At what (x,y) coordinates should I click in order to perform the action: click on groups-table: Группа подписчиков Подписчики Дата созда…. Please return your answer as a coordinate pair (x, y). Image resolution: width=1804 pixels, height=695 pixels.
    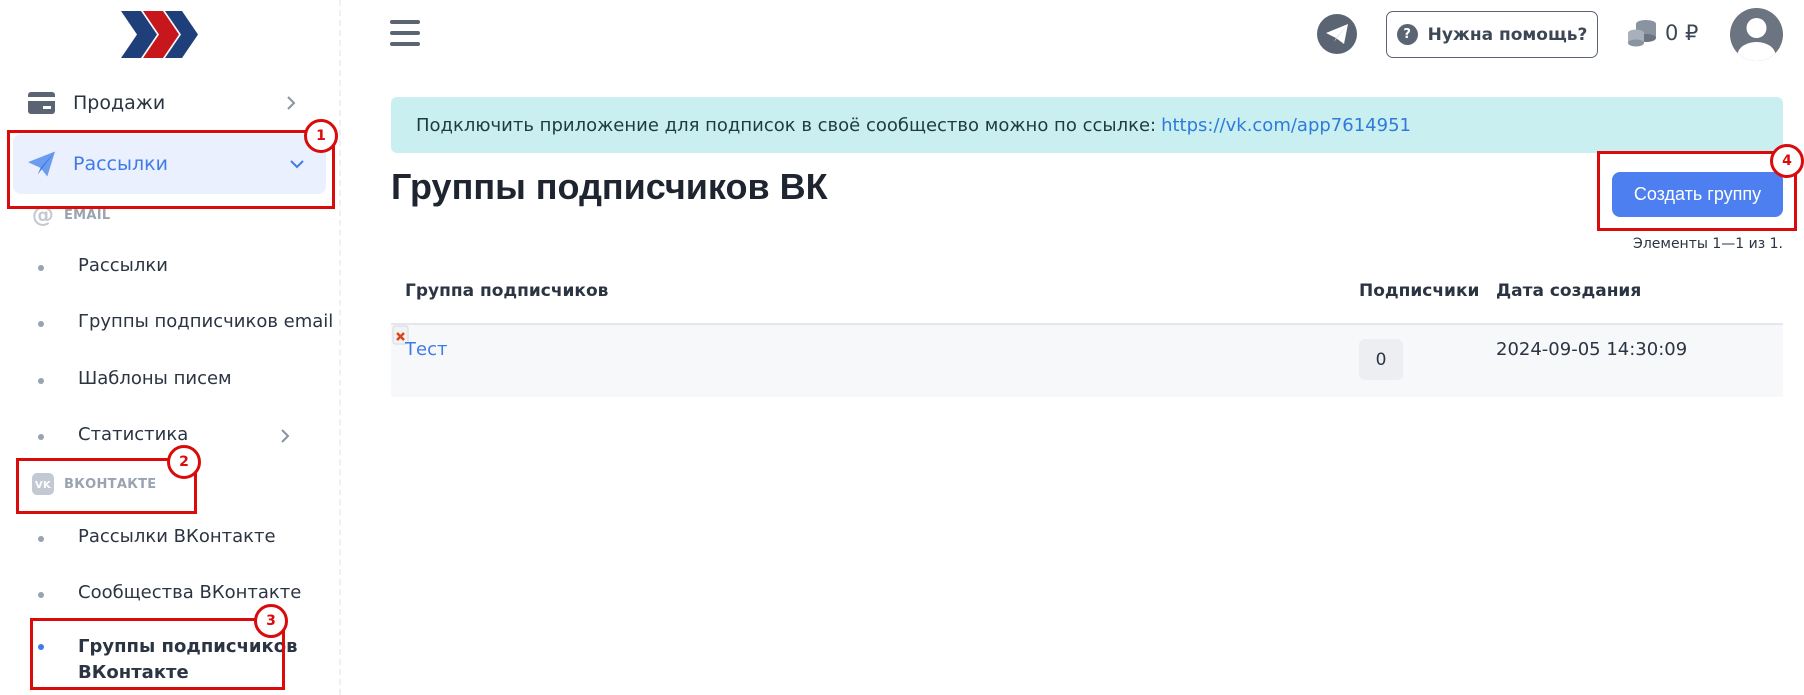
    Looking at the image, I should click on (1087, 333).